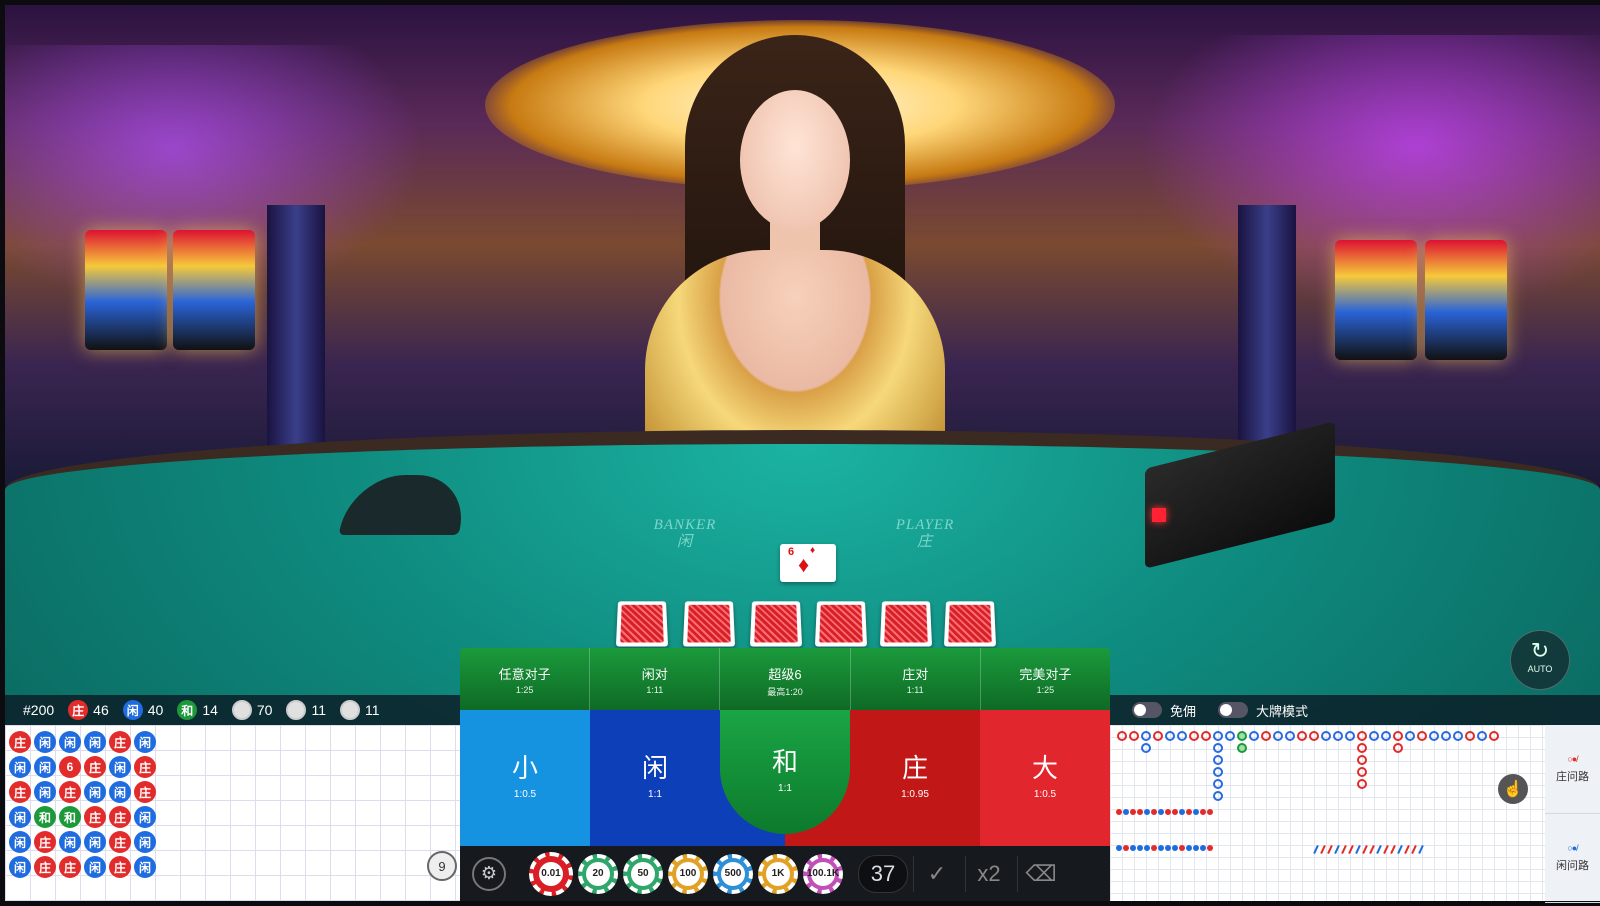  Describe the element at coordinates (210, 710) in the screenshot. I see `tie-count: 14` at that location.